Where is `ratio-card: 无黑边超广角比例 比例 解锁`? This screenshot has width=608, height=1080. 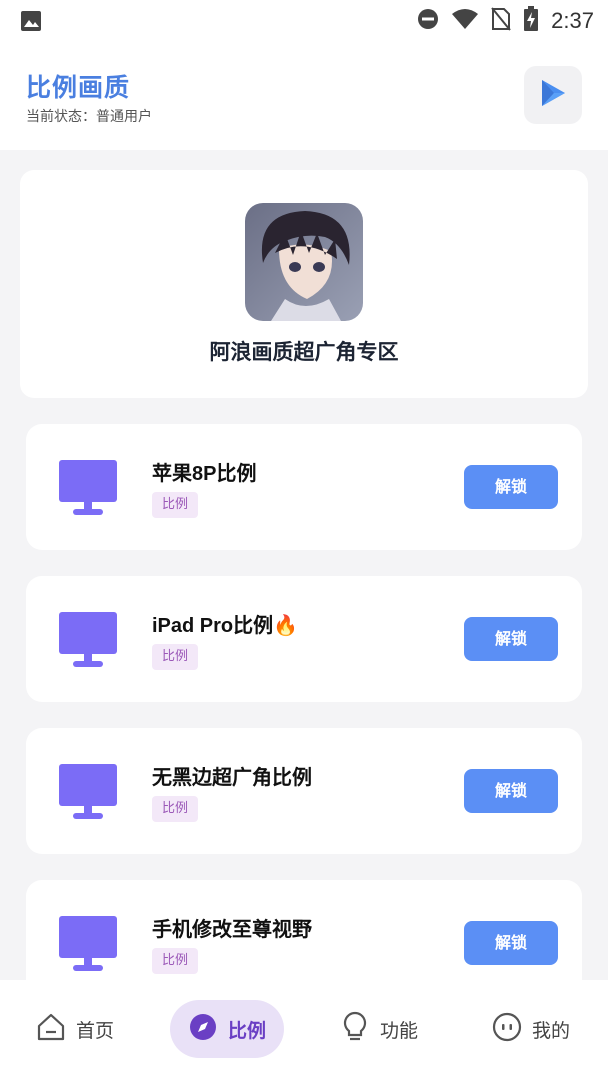
ratio-card: 无黑边超广角比例 比例 解锁 is located at coordinates (304, 791).